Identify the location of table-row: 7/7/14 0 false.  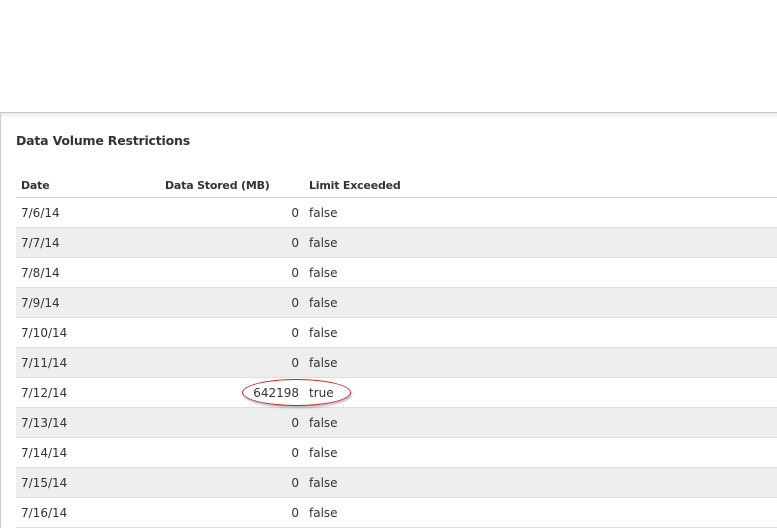
(396, 243).